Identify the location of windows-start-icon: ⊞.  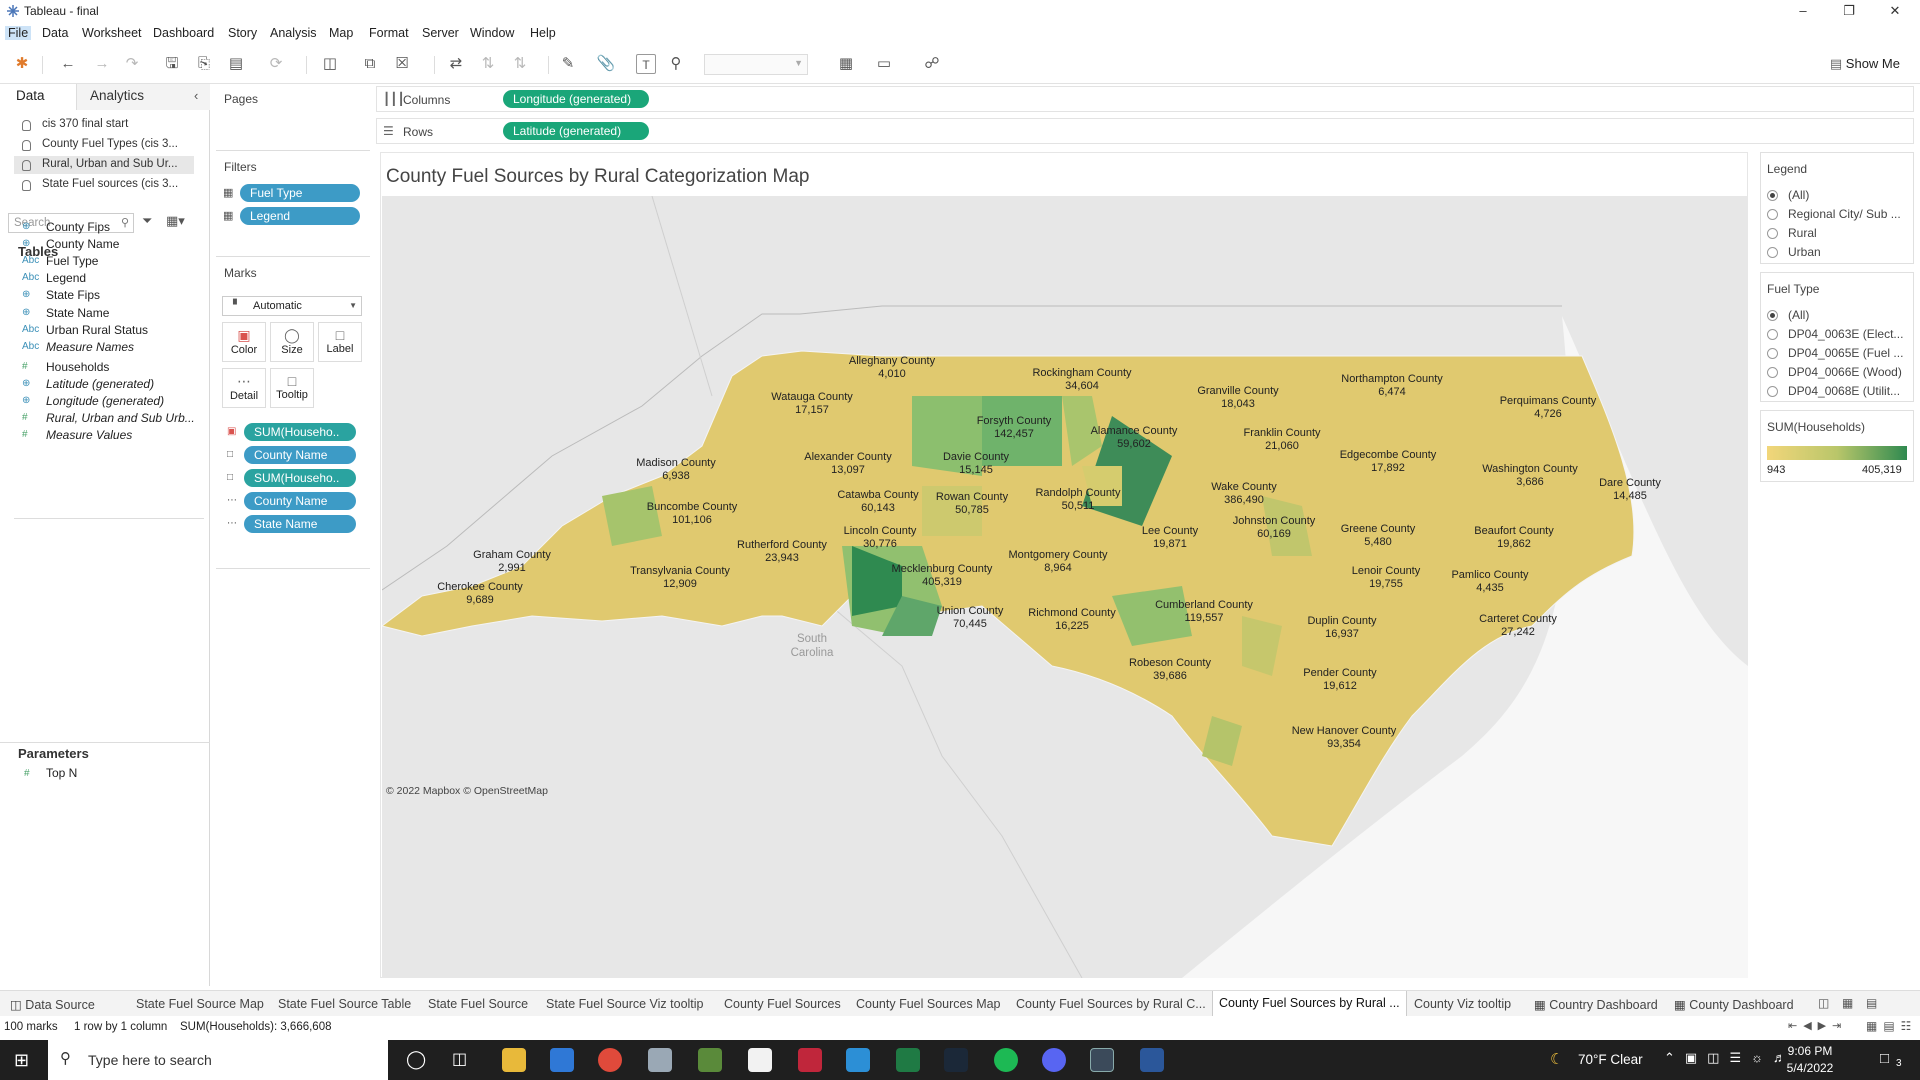
(21, 1060).